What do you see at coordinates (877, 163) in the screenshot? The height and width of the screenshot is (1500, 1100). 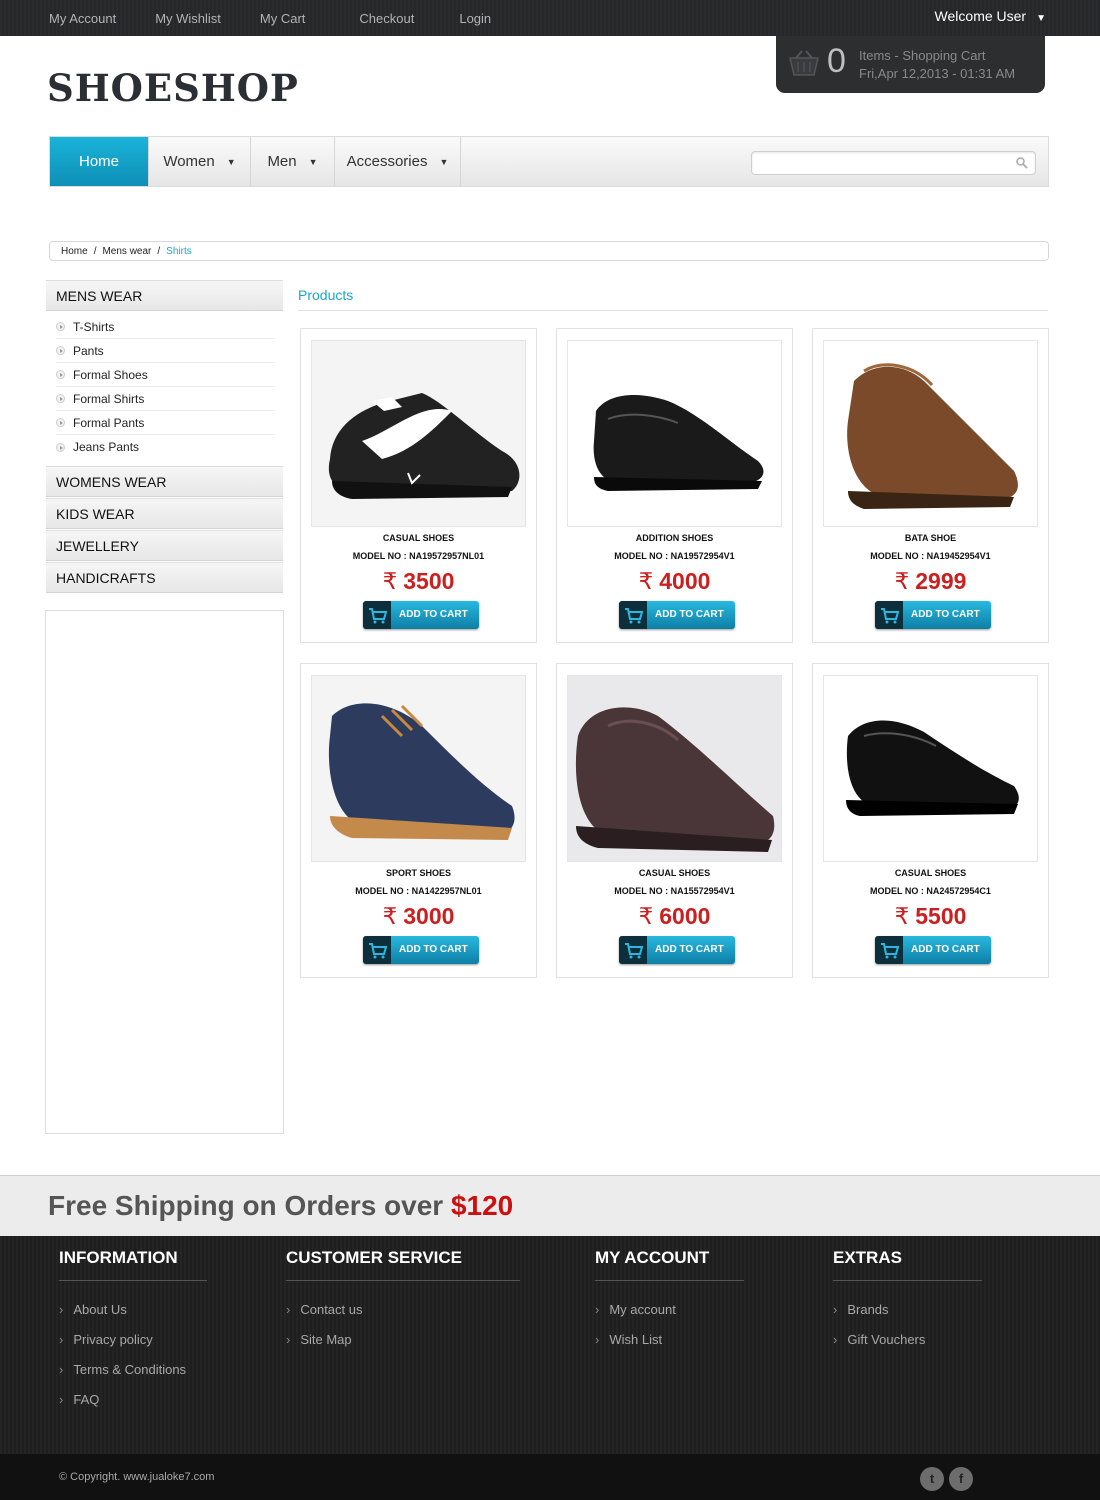 I see `search-input` at bounding box center [877, 163].